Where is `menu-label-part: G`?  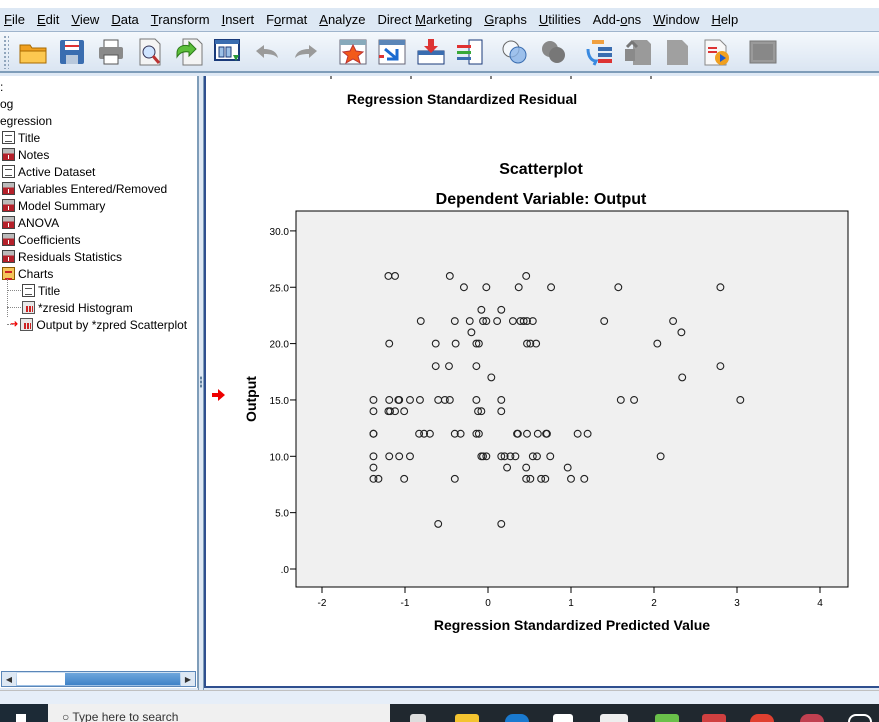 menu-label-part: G is located at coordinates (489, 19).